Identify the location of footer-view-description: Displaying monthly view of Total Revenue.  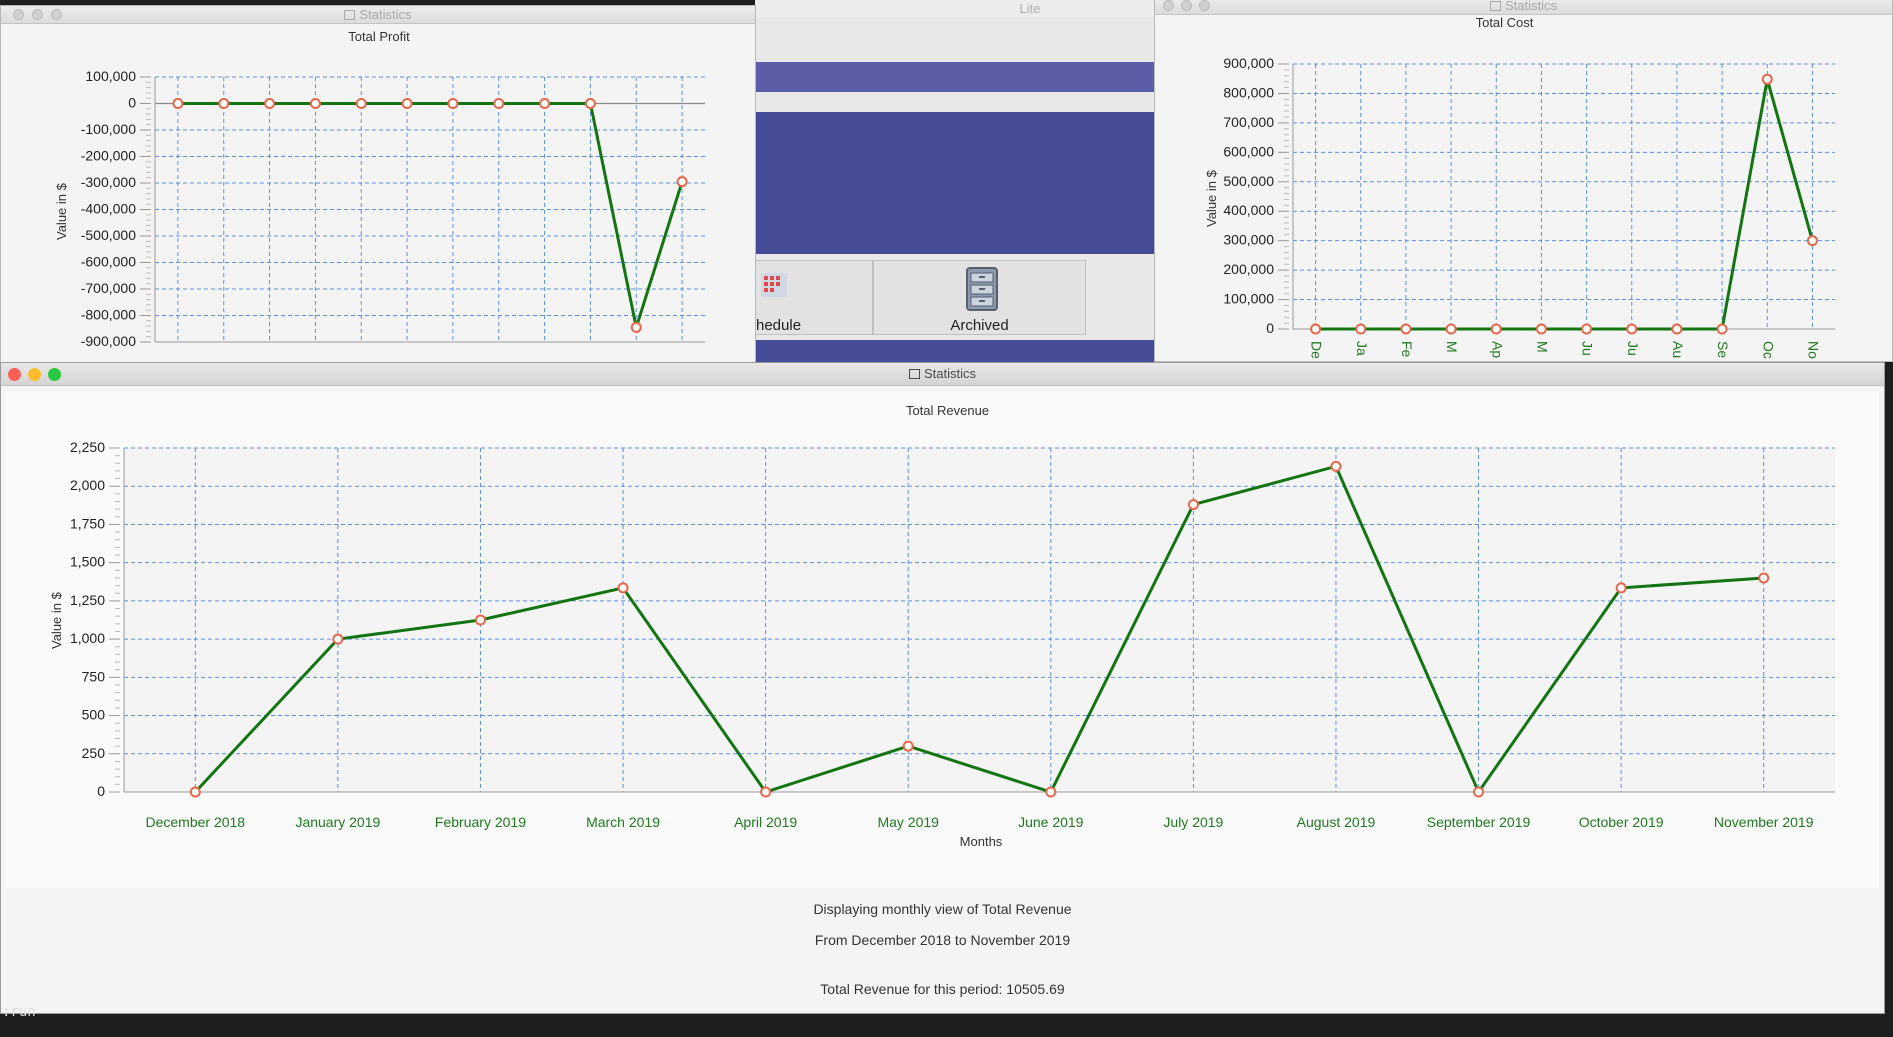
(942, 909).